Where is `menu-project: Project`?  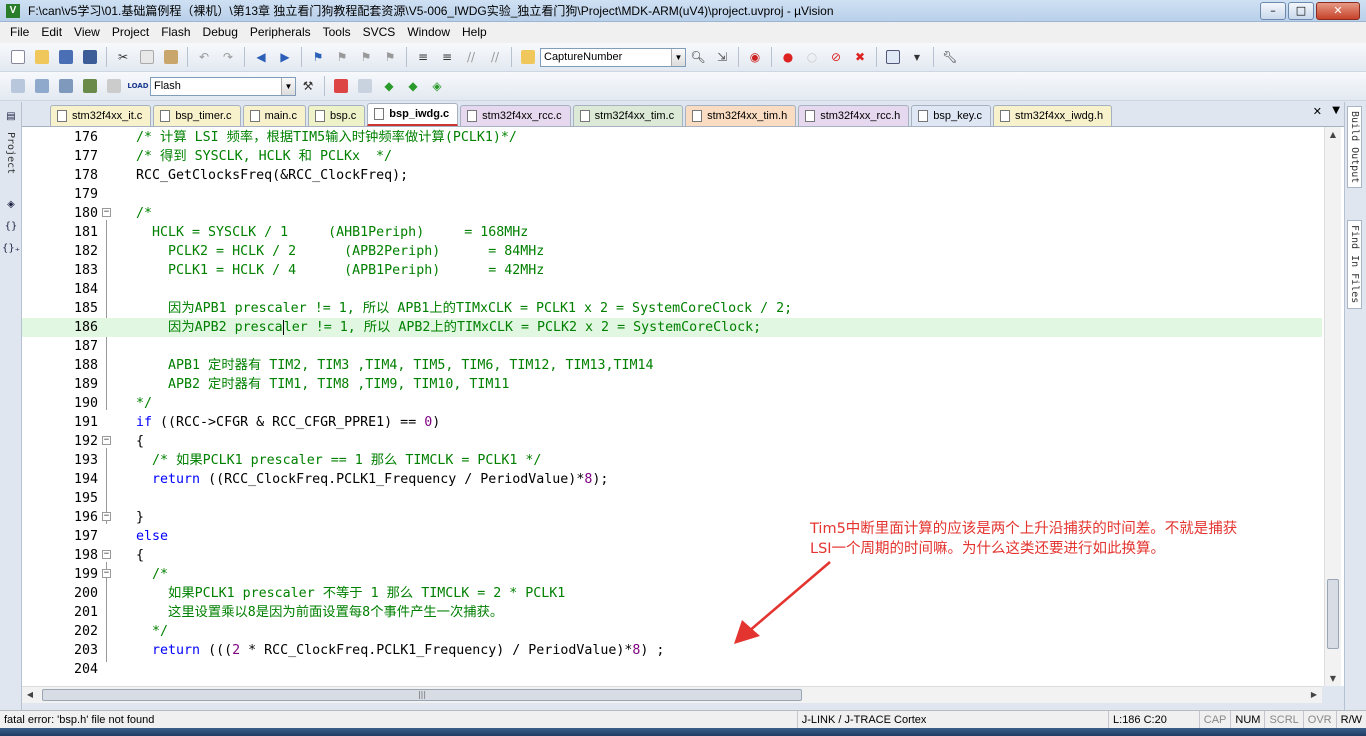 menu-project: Project is located at coordinates (130, 32).